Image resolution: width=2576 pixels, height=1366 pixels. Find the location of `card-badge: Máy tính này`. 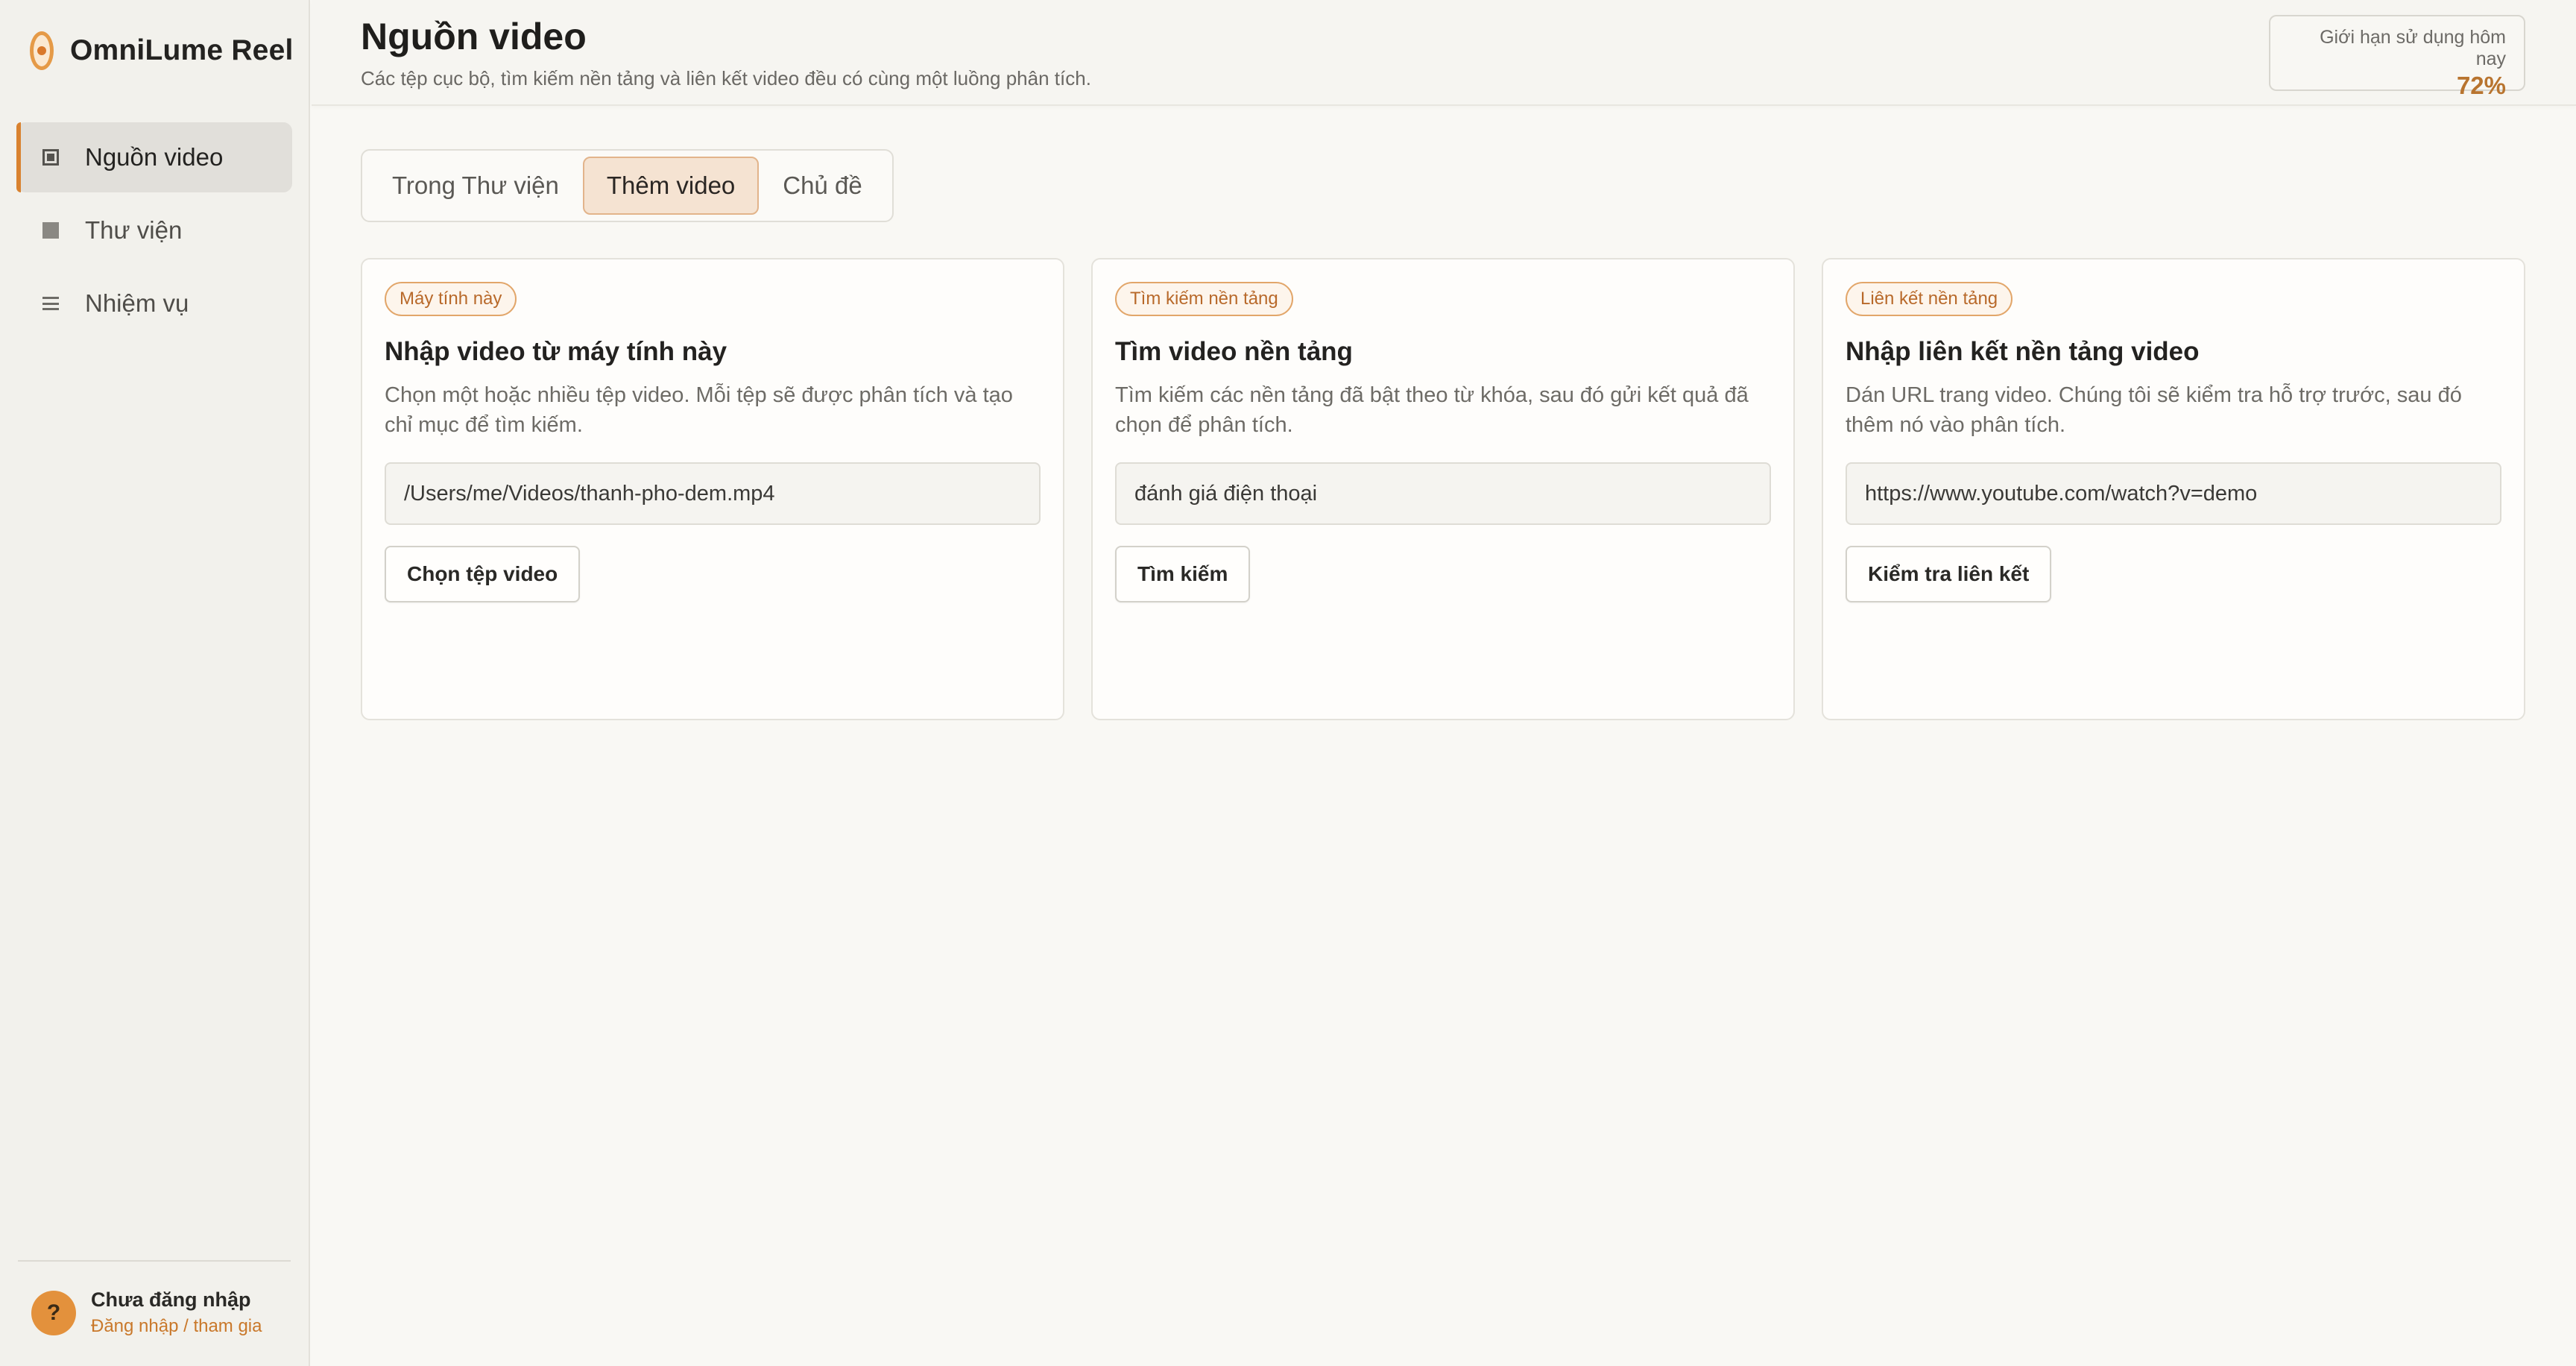

card-badge: Máy tính này is located at coordinates (451, 299).